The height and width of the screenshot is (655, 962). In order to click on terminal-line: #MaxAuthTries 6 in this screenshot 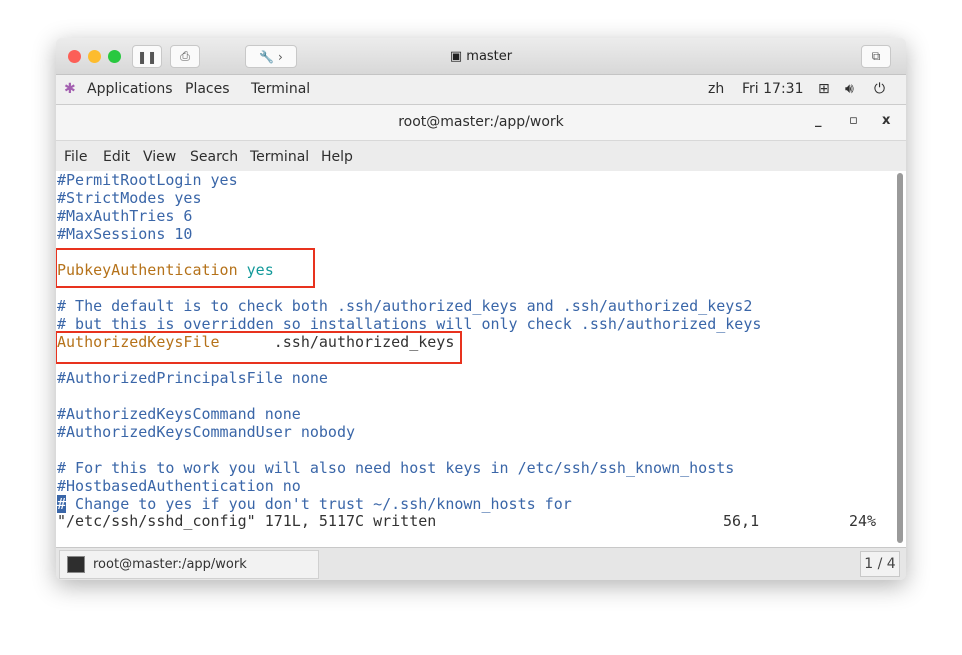, I will do `click(124, 216)`.